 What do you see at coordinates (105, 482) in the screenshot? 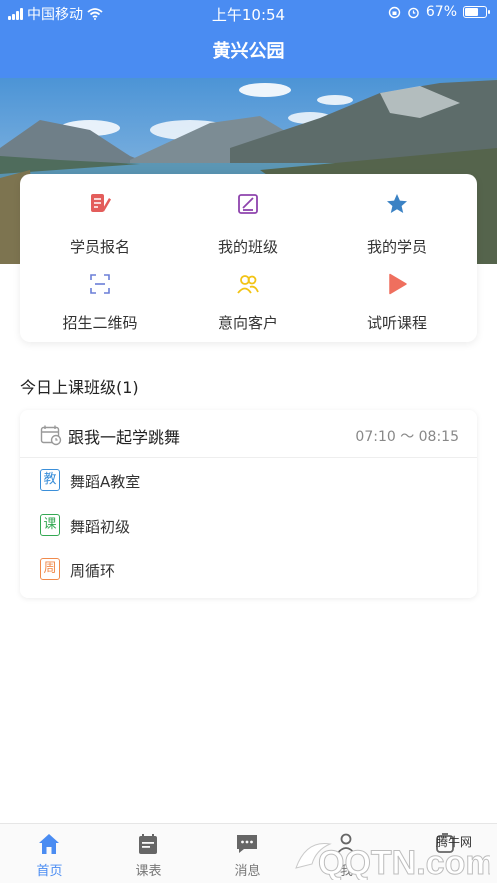
I see `classroom-value: 舞蹈A教室` at bounding box center [105, 482].